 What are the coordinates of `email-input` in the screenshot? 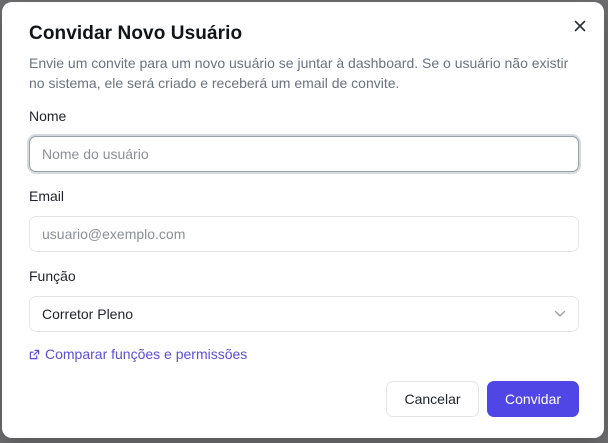 It's located at (304, 234).